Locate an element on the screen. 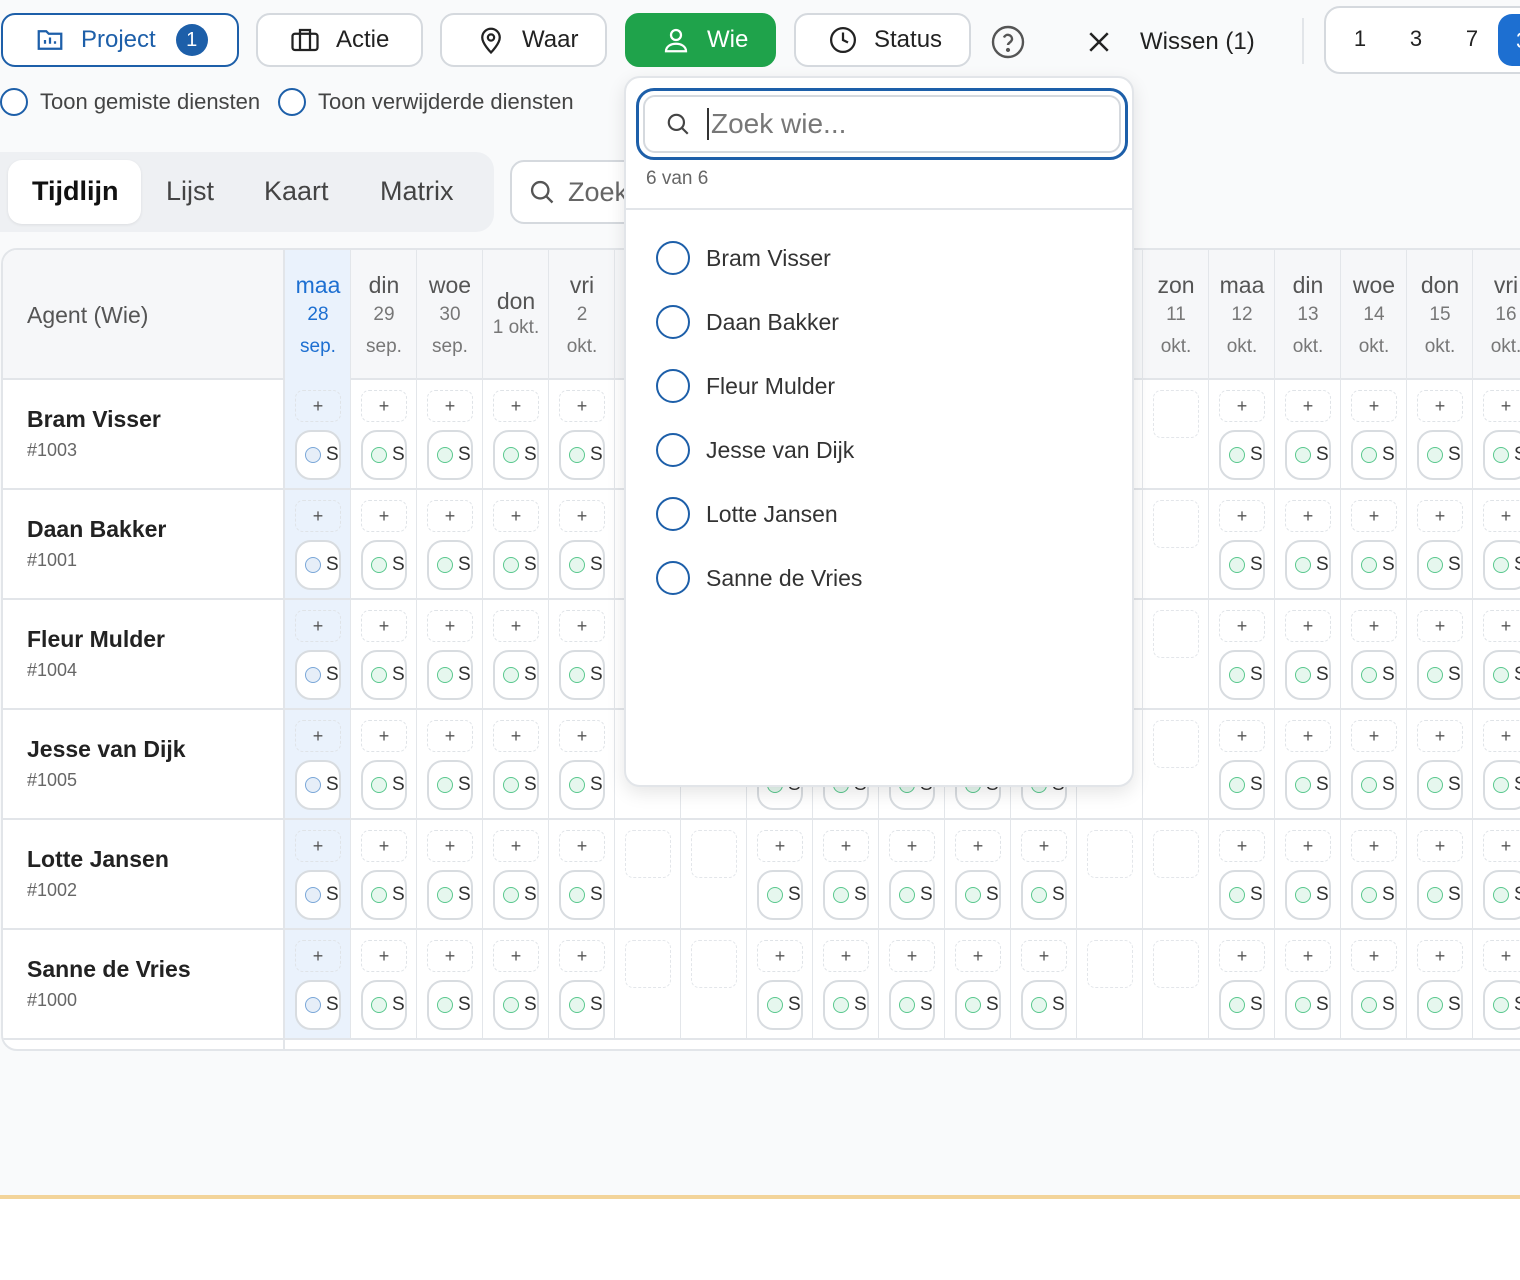 This screenshot has width=1520, height=1280. toggle-missed-shifts: Toon gemiste diensten is located at coordinates (130, 102).